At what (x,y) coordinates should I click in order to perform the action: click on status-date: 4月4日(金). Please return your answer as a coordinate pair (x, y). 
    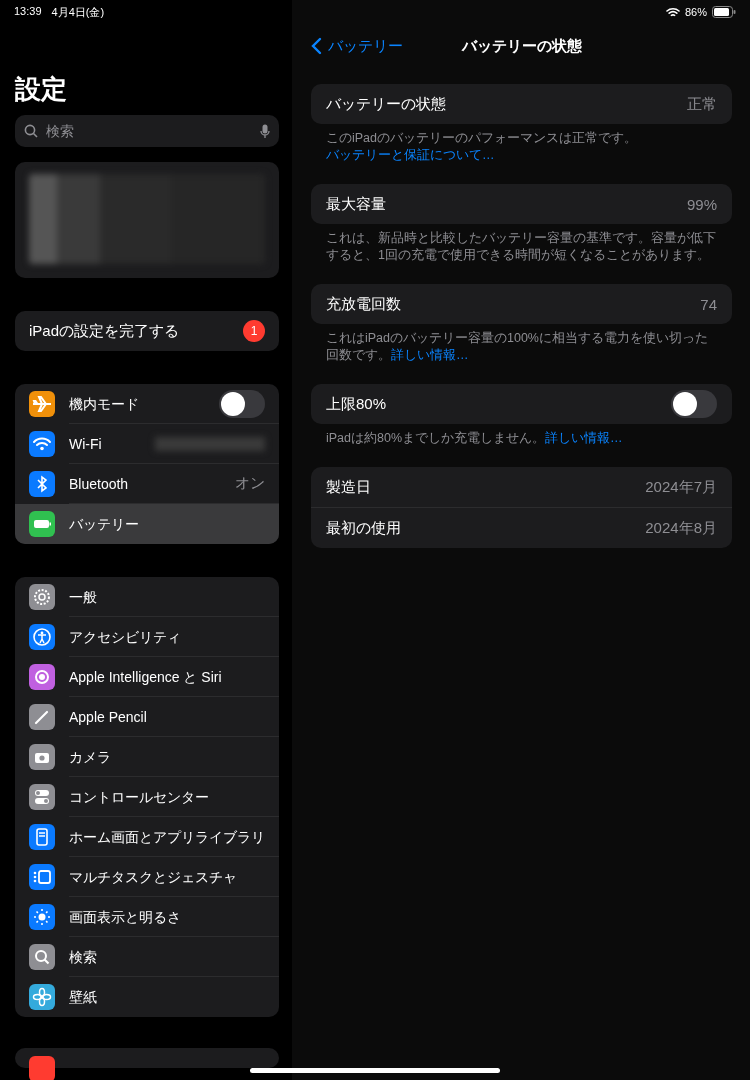
    Looking at the image, I should click on (78, 12).